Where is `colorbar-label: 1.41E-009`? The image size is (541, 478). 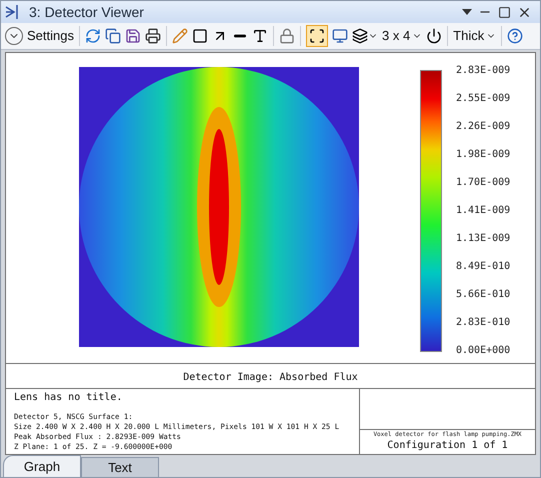 colorbar-label: 1.41E-009 is located at coordinates (483, 211).